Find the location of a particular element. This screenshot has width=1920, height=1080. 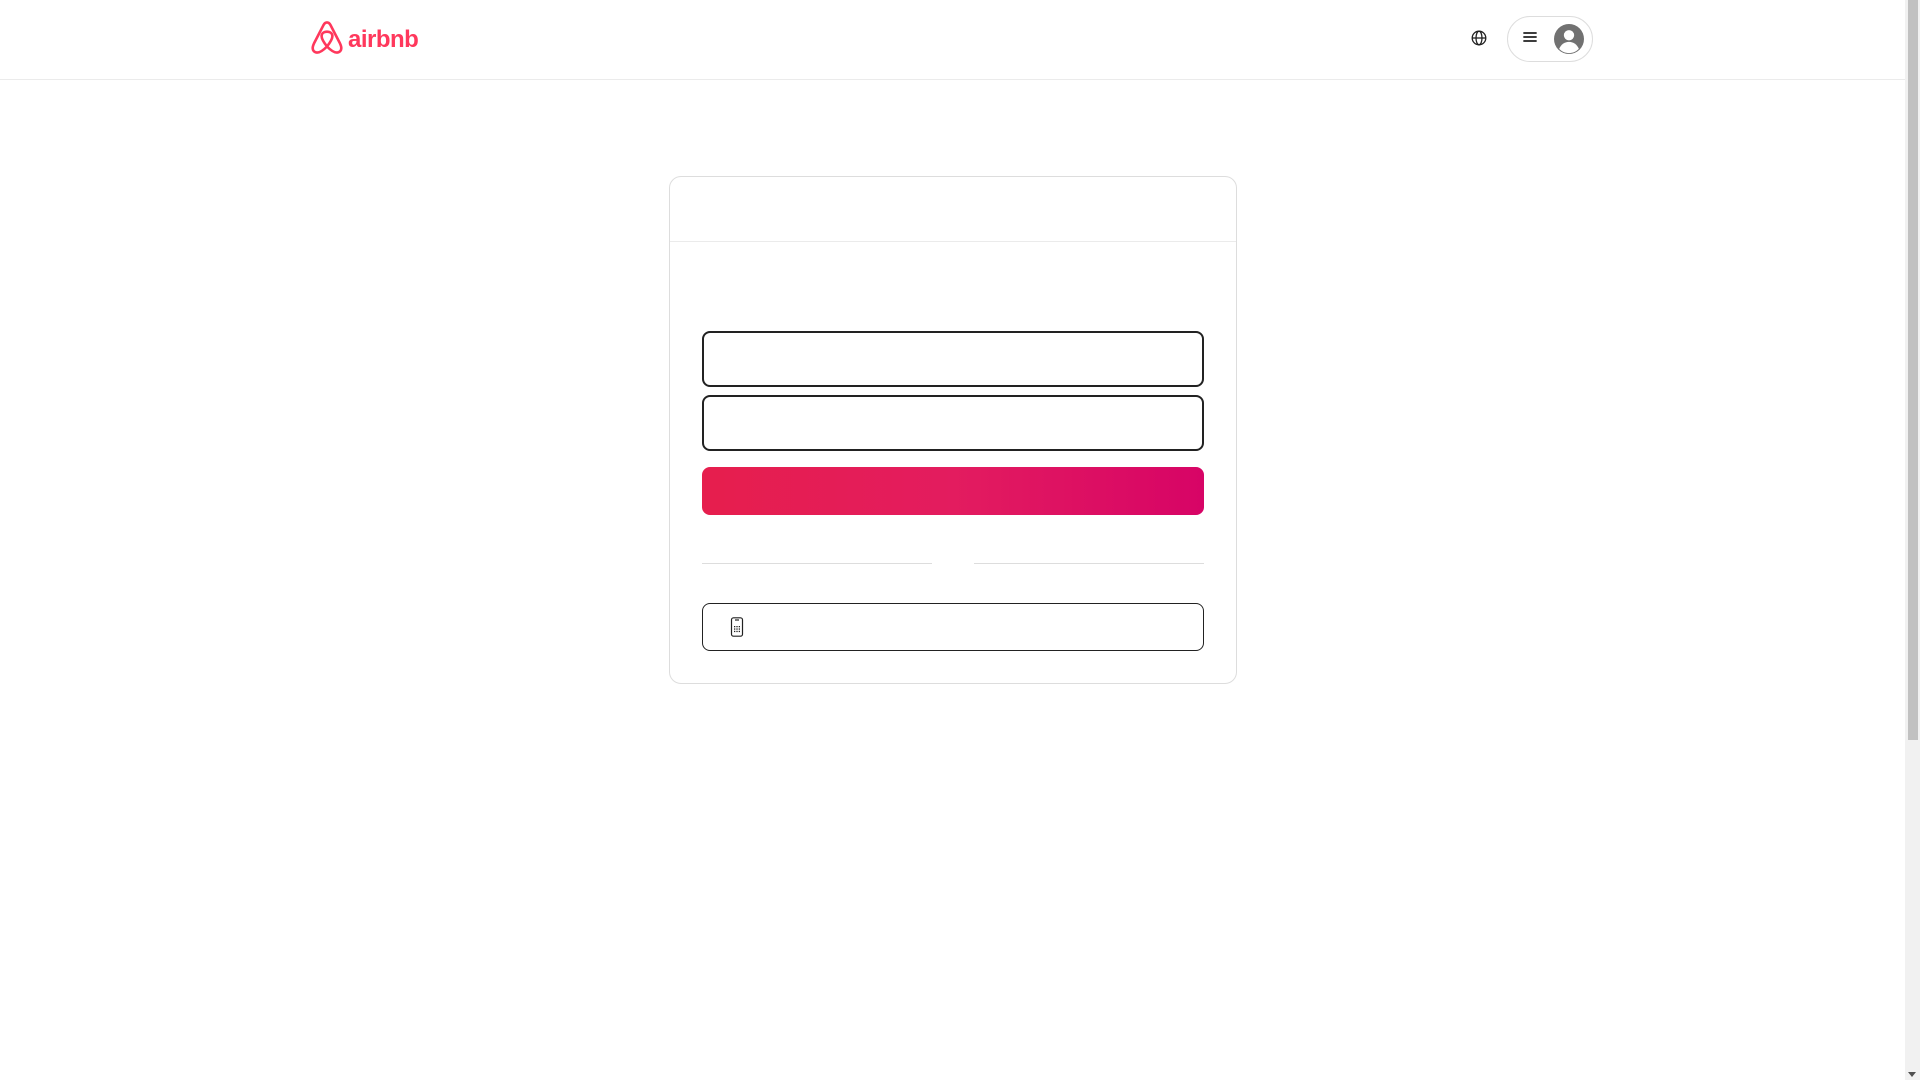

continue-with-phone-button is located at coordinates (953, 627).